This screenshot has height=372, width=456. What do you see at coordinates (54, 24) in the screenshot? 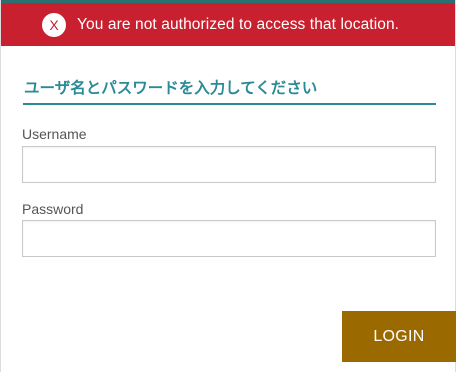
I see `close-icon: X` at bounding box center [54, 24].